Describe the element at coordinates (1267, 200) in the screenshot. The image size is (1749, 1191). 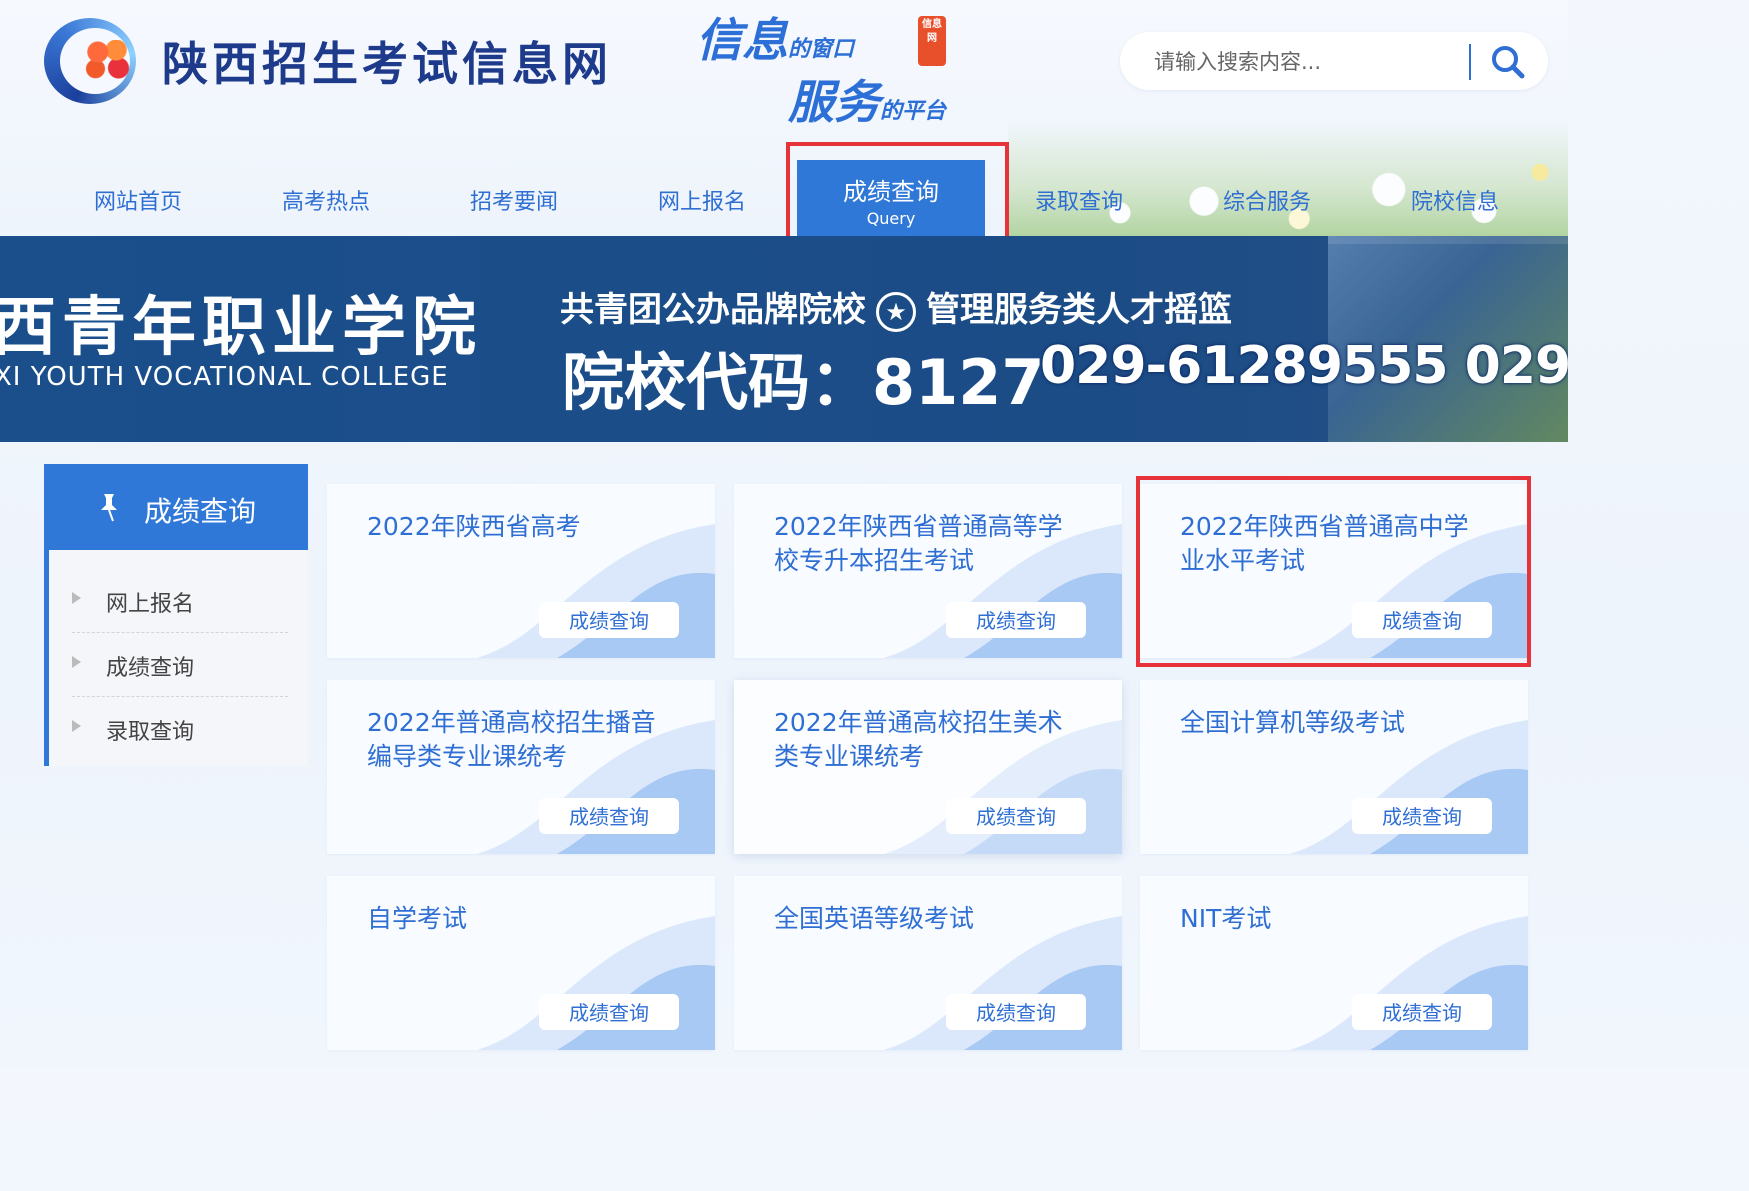
I see `nav-item-services: 综合服务` at that location.